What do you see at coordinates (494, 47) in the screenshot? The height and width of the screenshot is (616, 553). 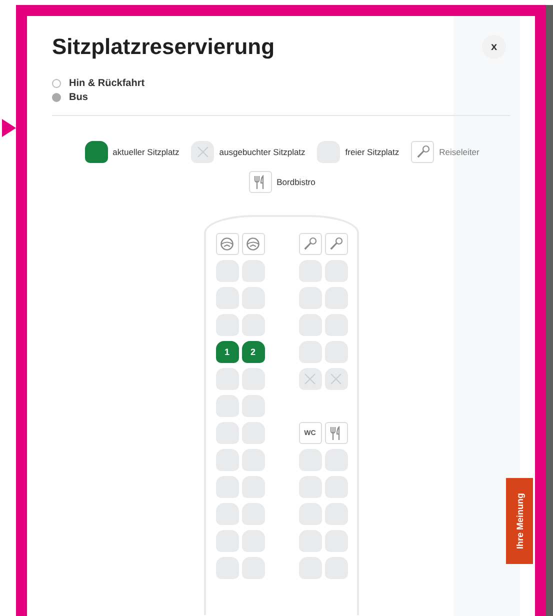 I see `close-button: x` at bounding box center [494, 47].